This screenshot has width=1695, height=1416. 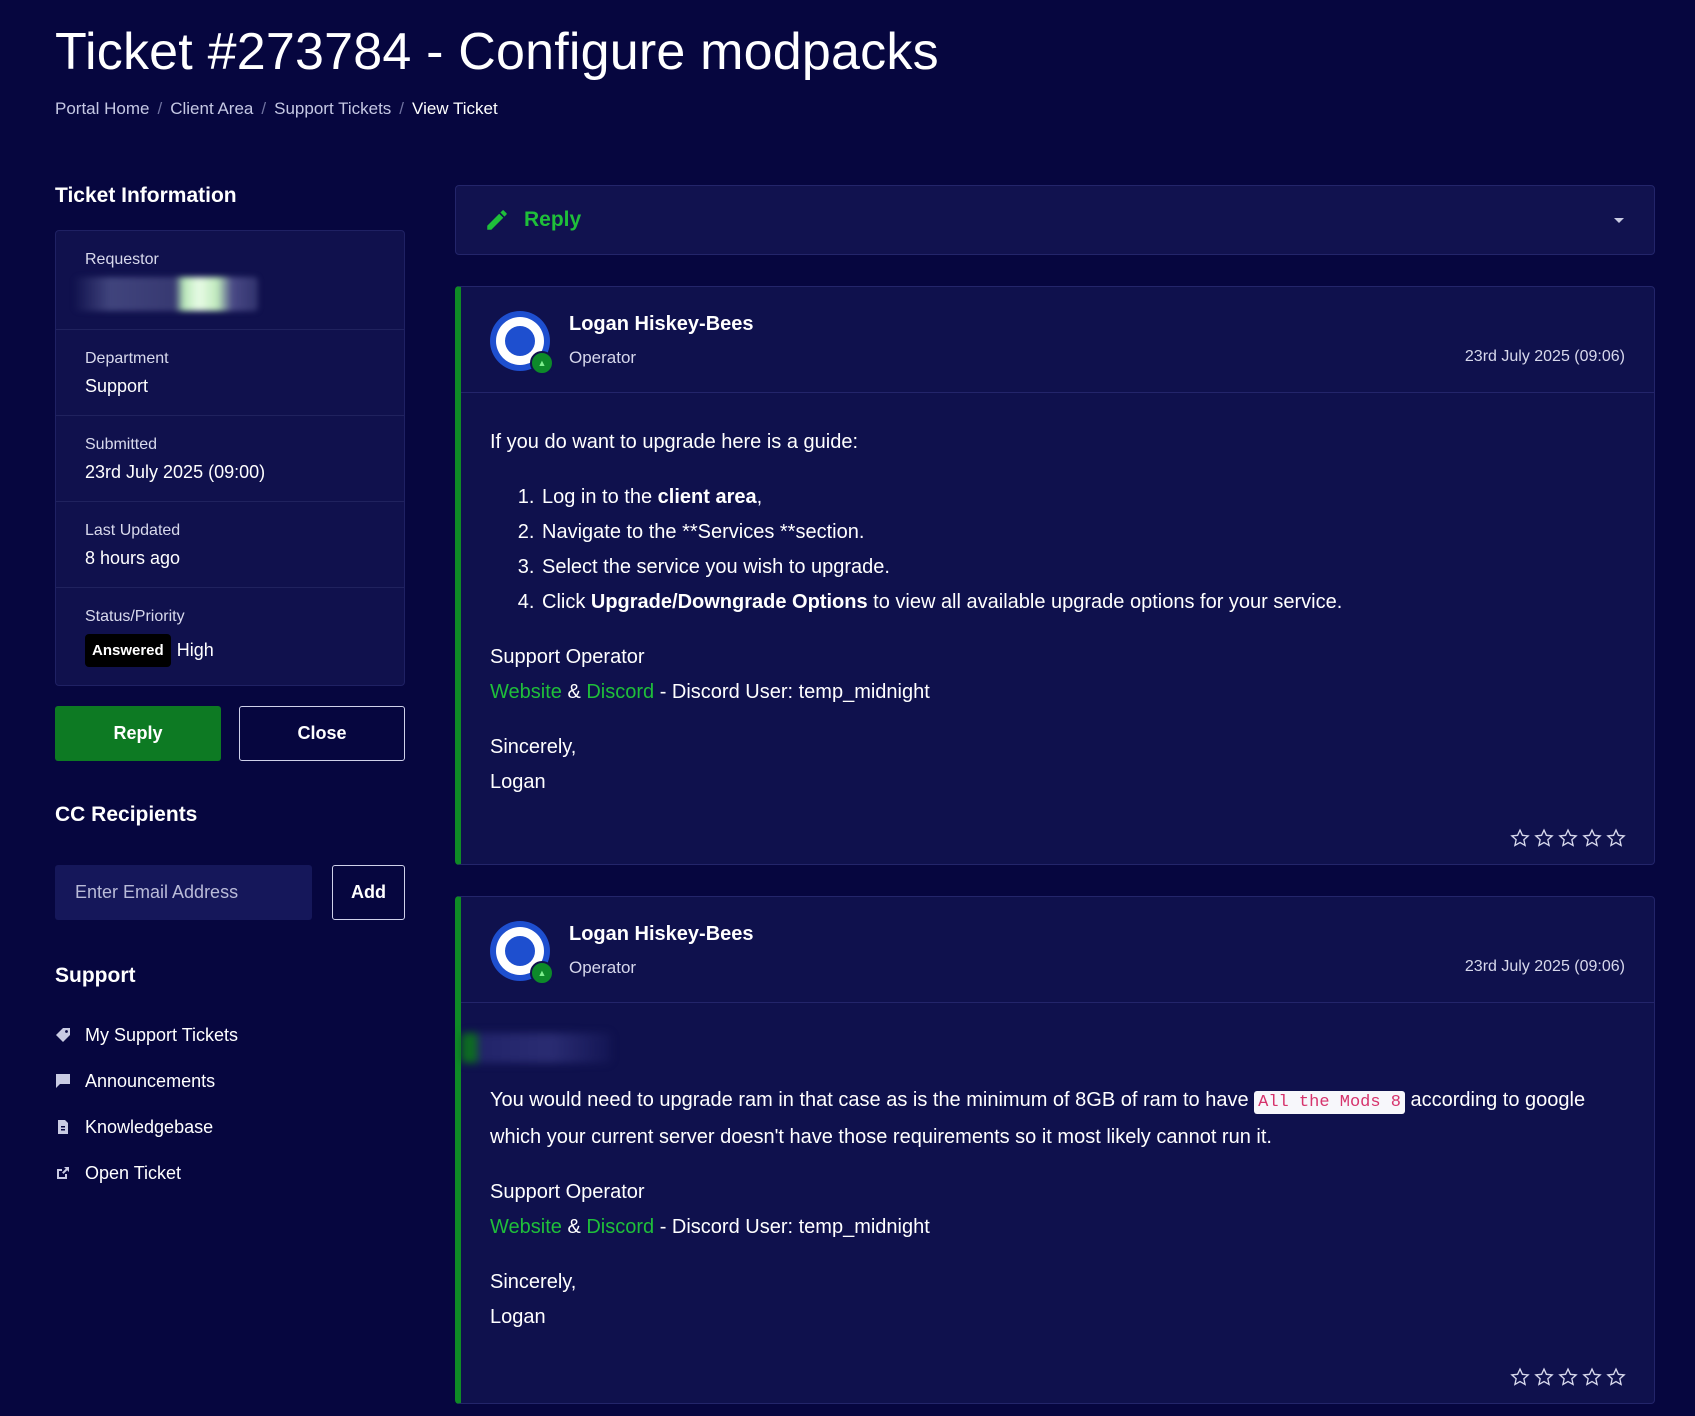 What do you see at coordinates (455, 108) in the screenshot?
I see `breadcrumb-view-ticket: View Ticket` at bounding box center [455, 108].